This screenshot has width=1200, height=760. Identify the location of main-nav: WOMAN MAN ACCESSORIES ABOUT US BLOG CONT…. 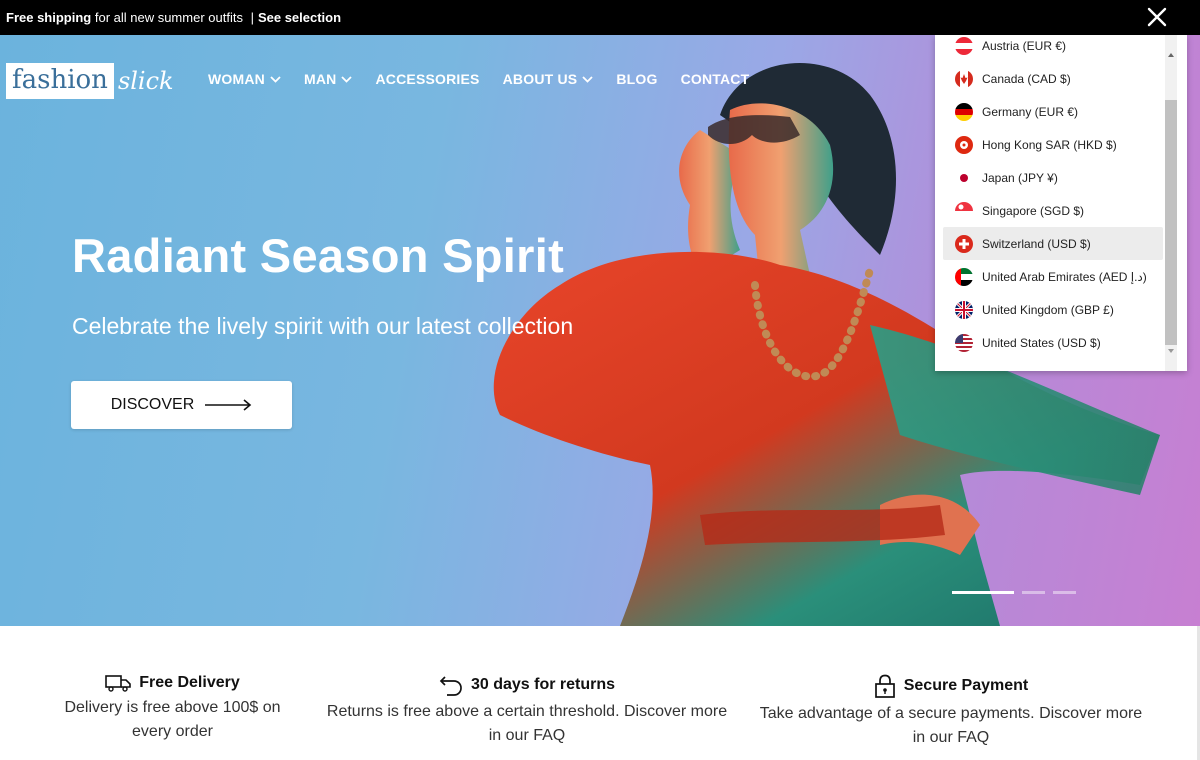
(490, 79).